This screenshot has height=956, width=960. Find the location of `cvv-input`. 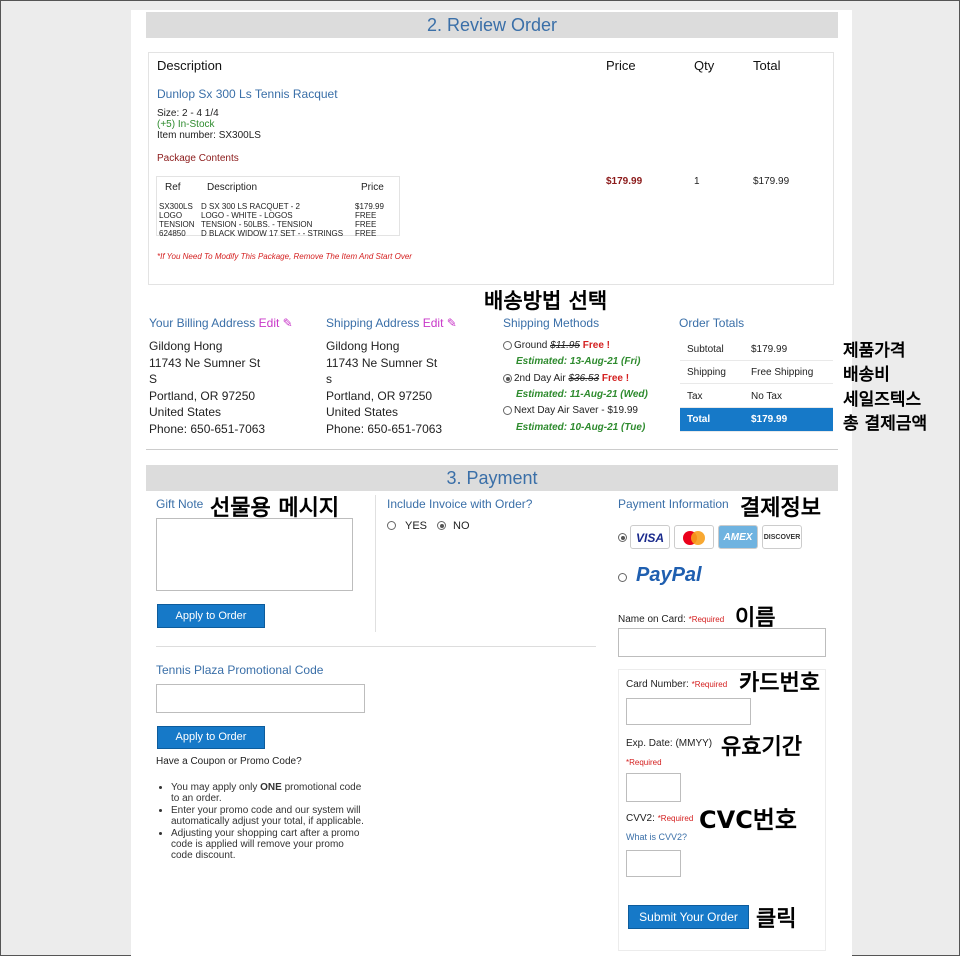

cvv-input is located at coordinates (653, 863).